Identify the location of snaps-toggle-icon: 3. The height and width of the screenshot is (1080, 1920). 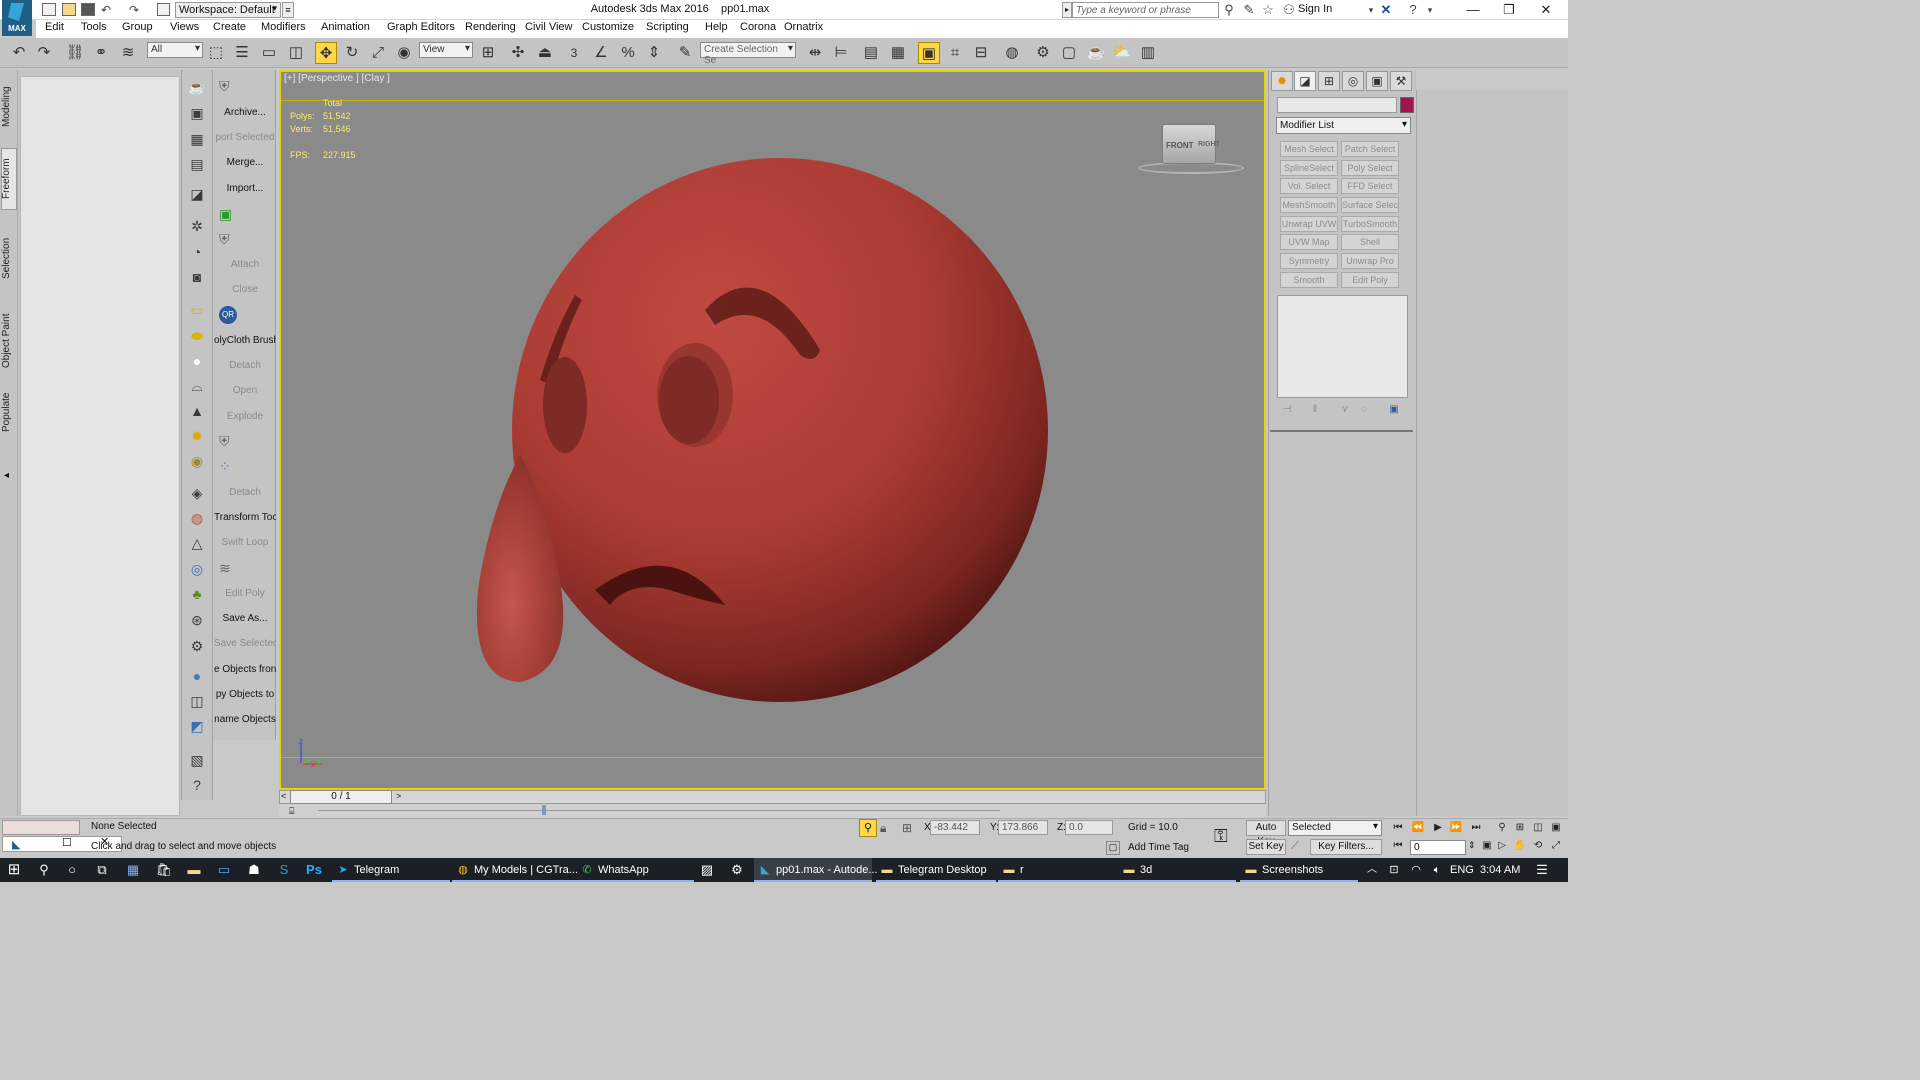
(574, 53).